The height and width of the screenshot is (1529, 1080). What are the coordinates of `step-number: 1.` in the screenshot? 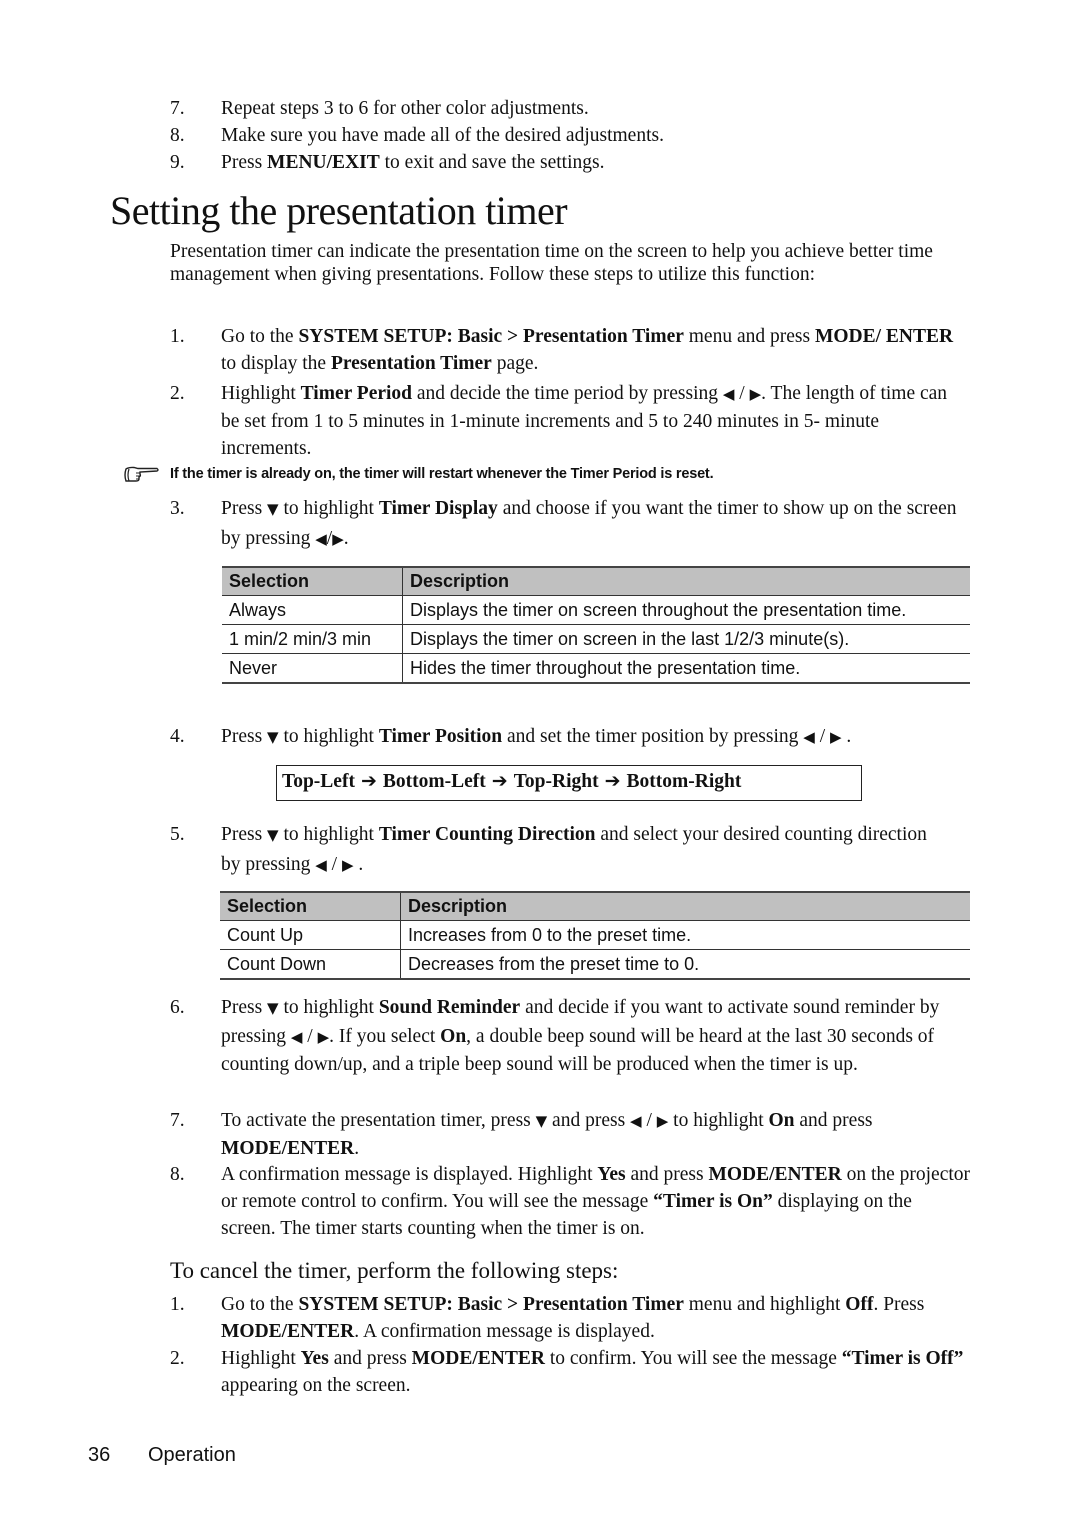 It's located at (177, 1304).